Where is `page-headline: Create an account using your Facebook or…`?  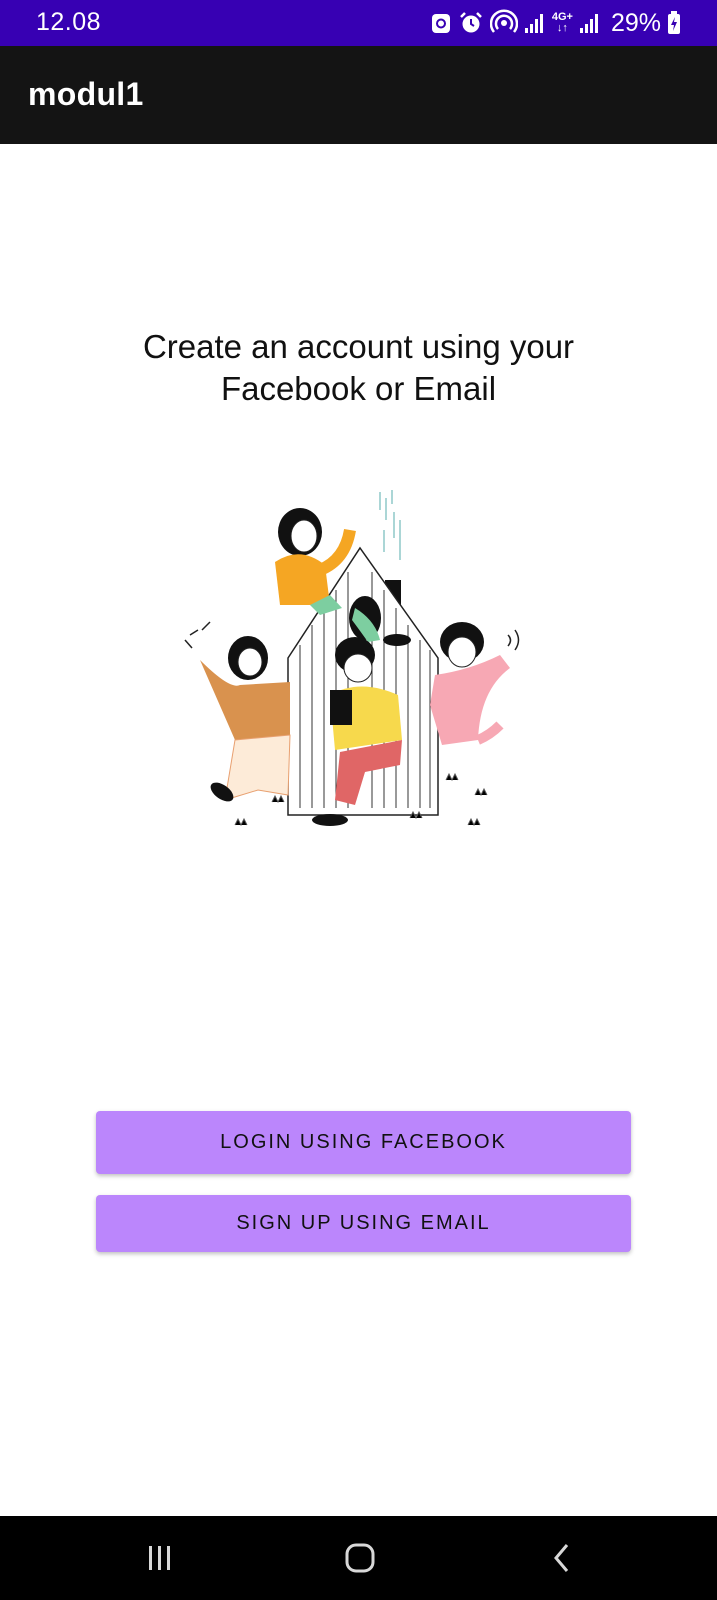 page-headline: Create an account using your Facebook or… is located at coordinates (358, 368).